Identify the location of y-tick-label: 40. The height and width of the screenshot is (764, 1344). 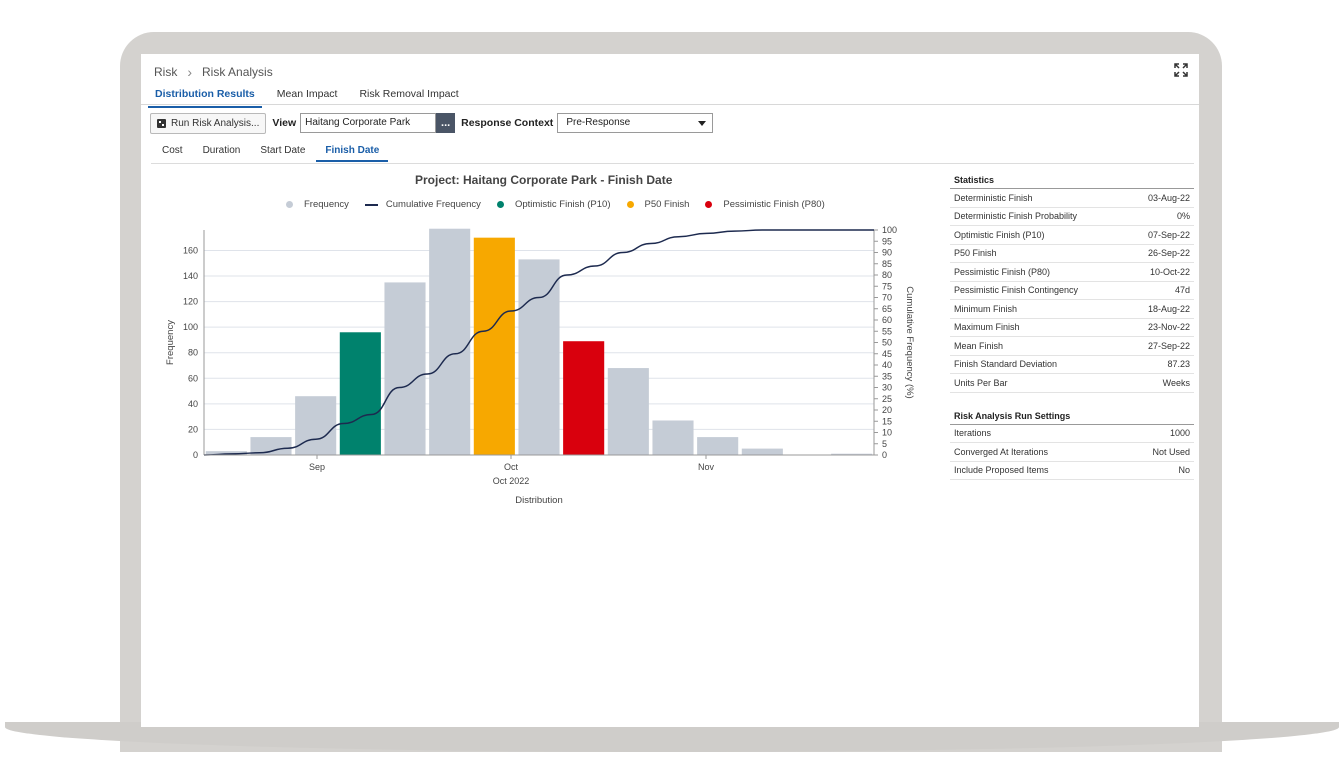
(193, 404).